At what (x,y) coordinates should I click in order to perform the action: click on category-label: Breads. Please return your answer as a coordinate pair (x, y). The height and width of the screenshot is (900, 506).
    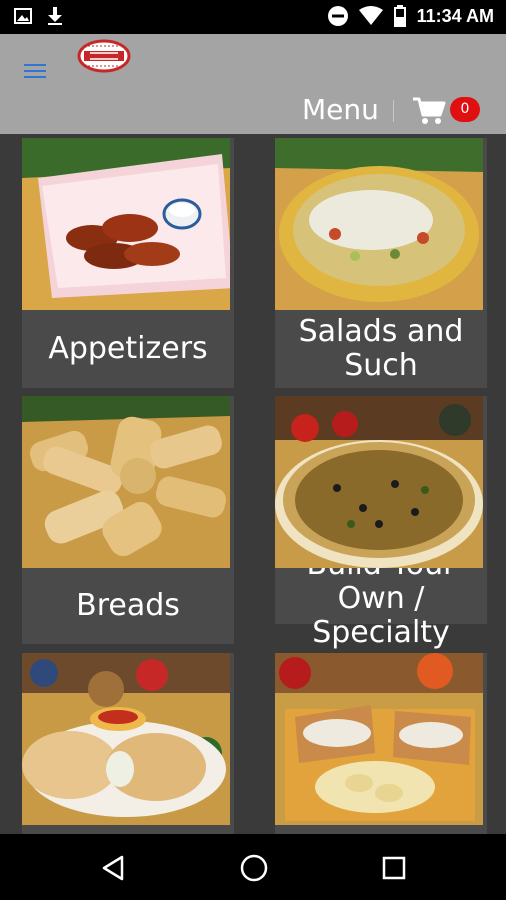
    Looking at the image, I should click on (128, 605).